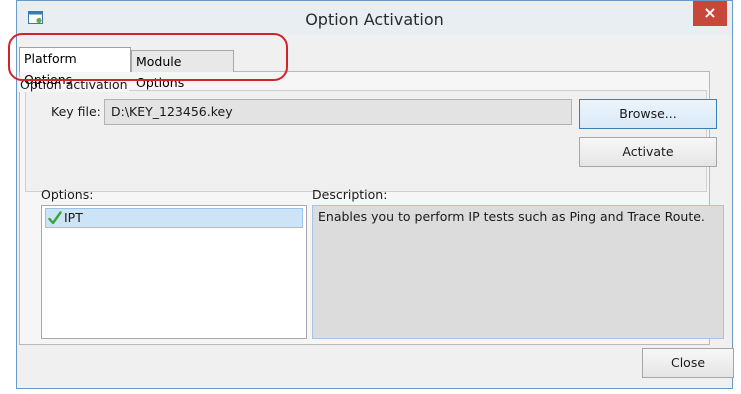 Image resolution: width=741 pixels, height=394 pixels. What do you see at coordinates (182, 70) in the screenshot?
I see `tab-module-options: Module Options` at bounding box center [182, 70].